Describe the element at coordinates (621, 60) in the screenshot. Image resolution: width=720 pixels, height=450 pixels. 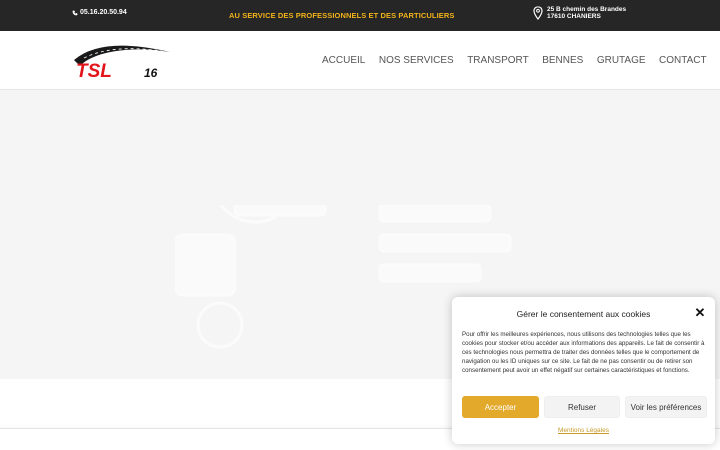
I see `nav-item-grutage: GRUTAGE` at that location.